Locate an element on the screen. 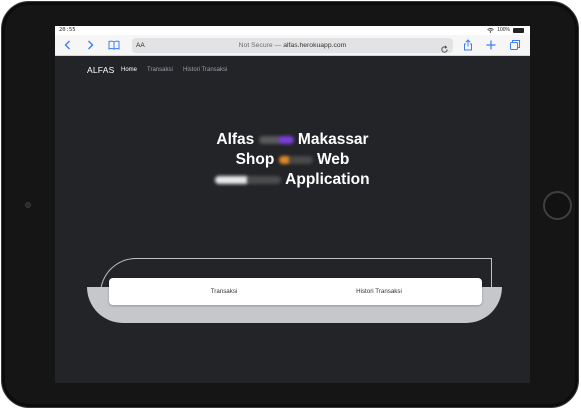 The width and height of the screenshot is (581, 410). site-navbar: ALFAS Home Transaksi Histori Transaksi is located at coordinates (292, 70).